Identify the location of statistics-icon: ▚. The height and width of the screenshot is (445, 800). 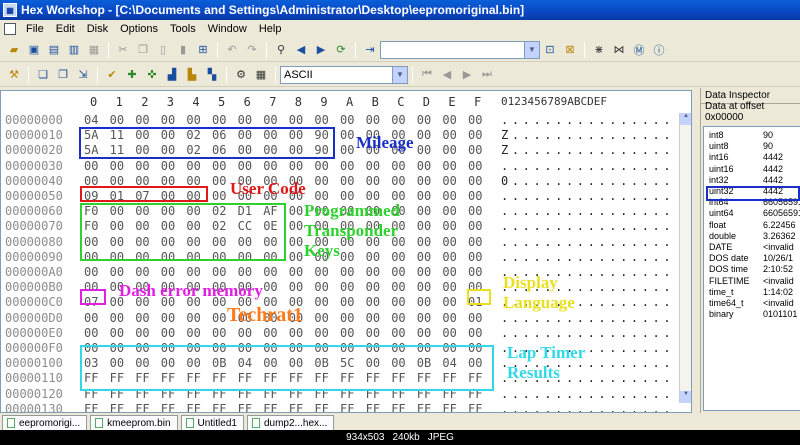
(212, 75).